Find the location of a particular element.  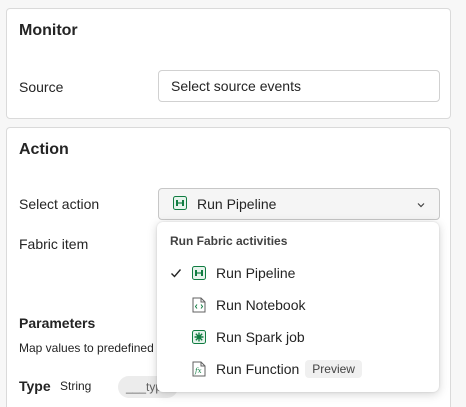

function-icon: fx is located at coordinates (199, 369).